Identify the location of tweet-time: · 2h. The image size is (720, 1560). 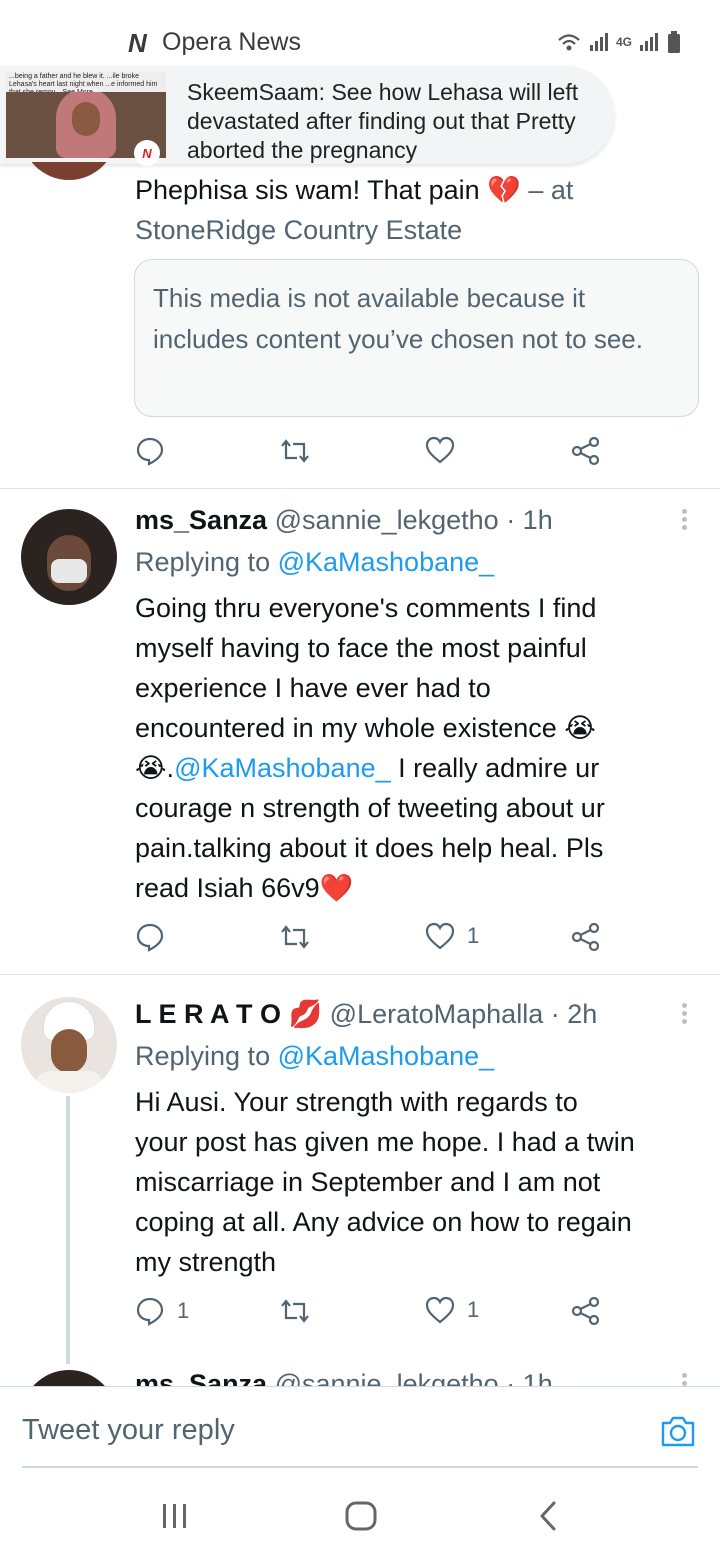
(574, 1014).